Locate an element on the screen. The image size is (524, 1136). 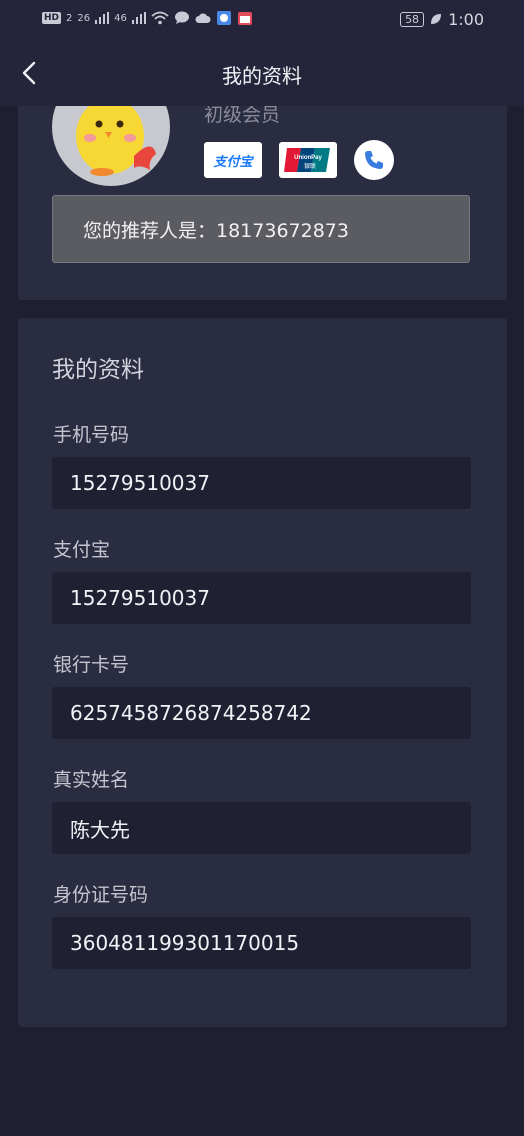
cloud-icon is located at coordinates (203, 18).